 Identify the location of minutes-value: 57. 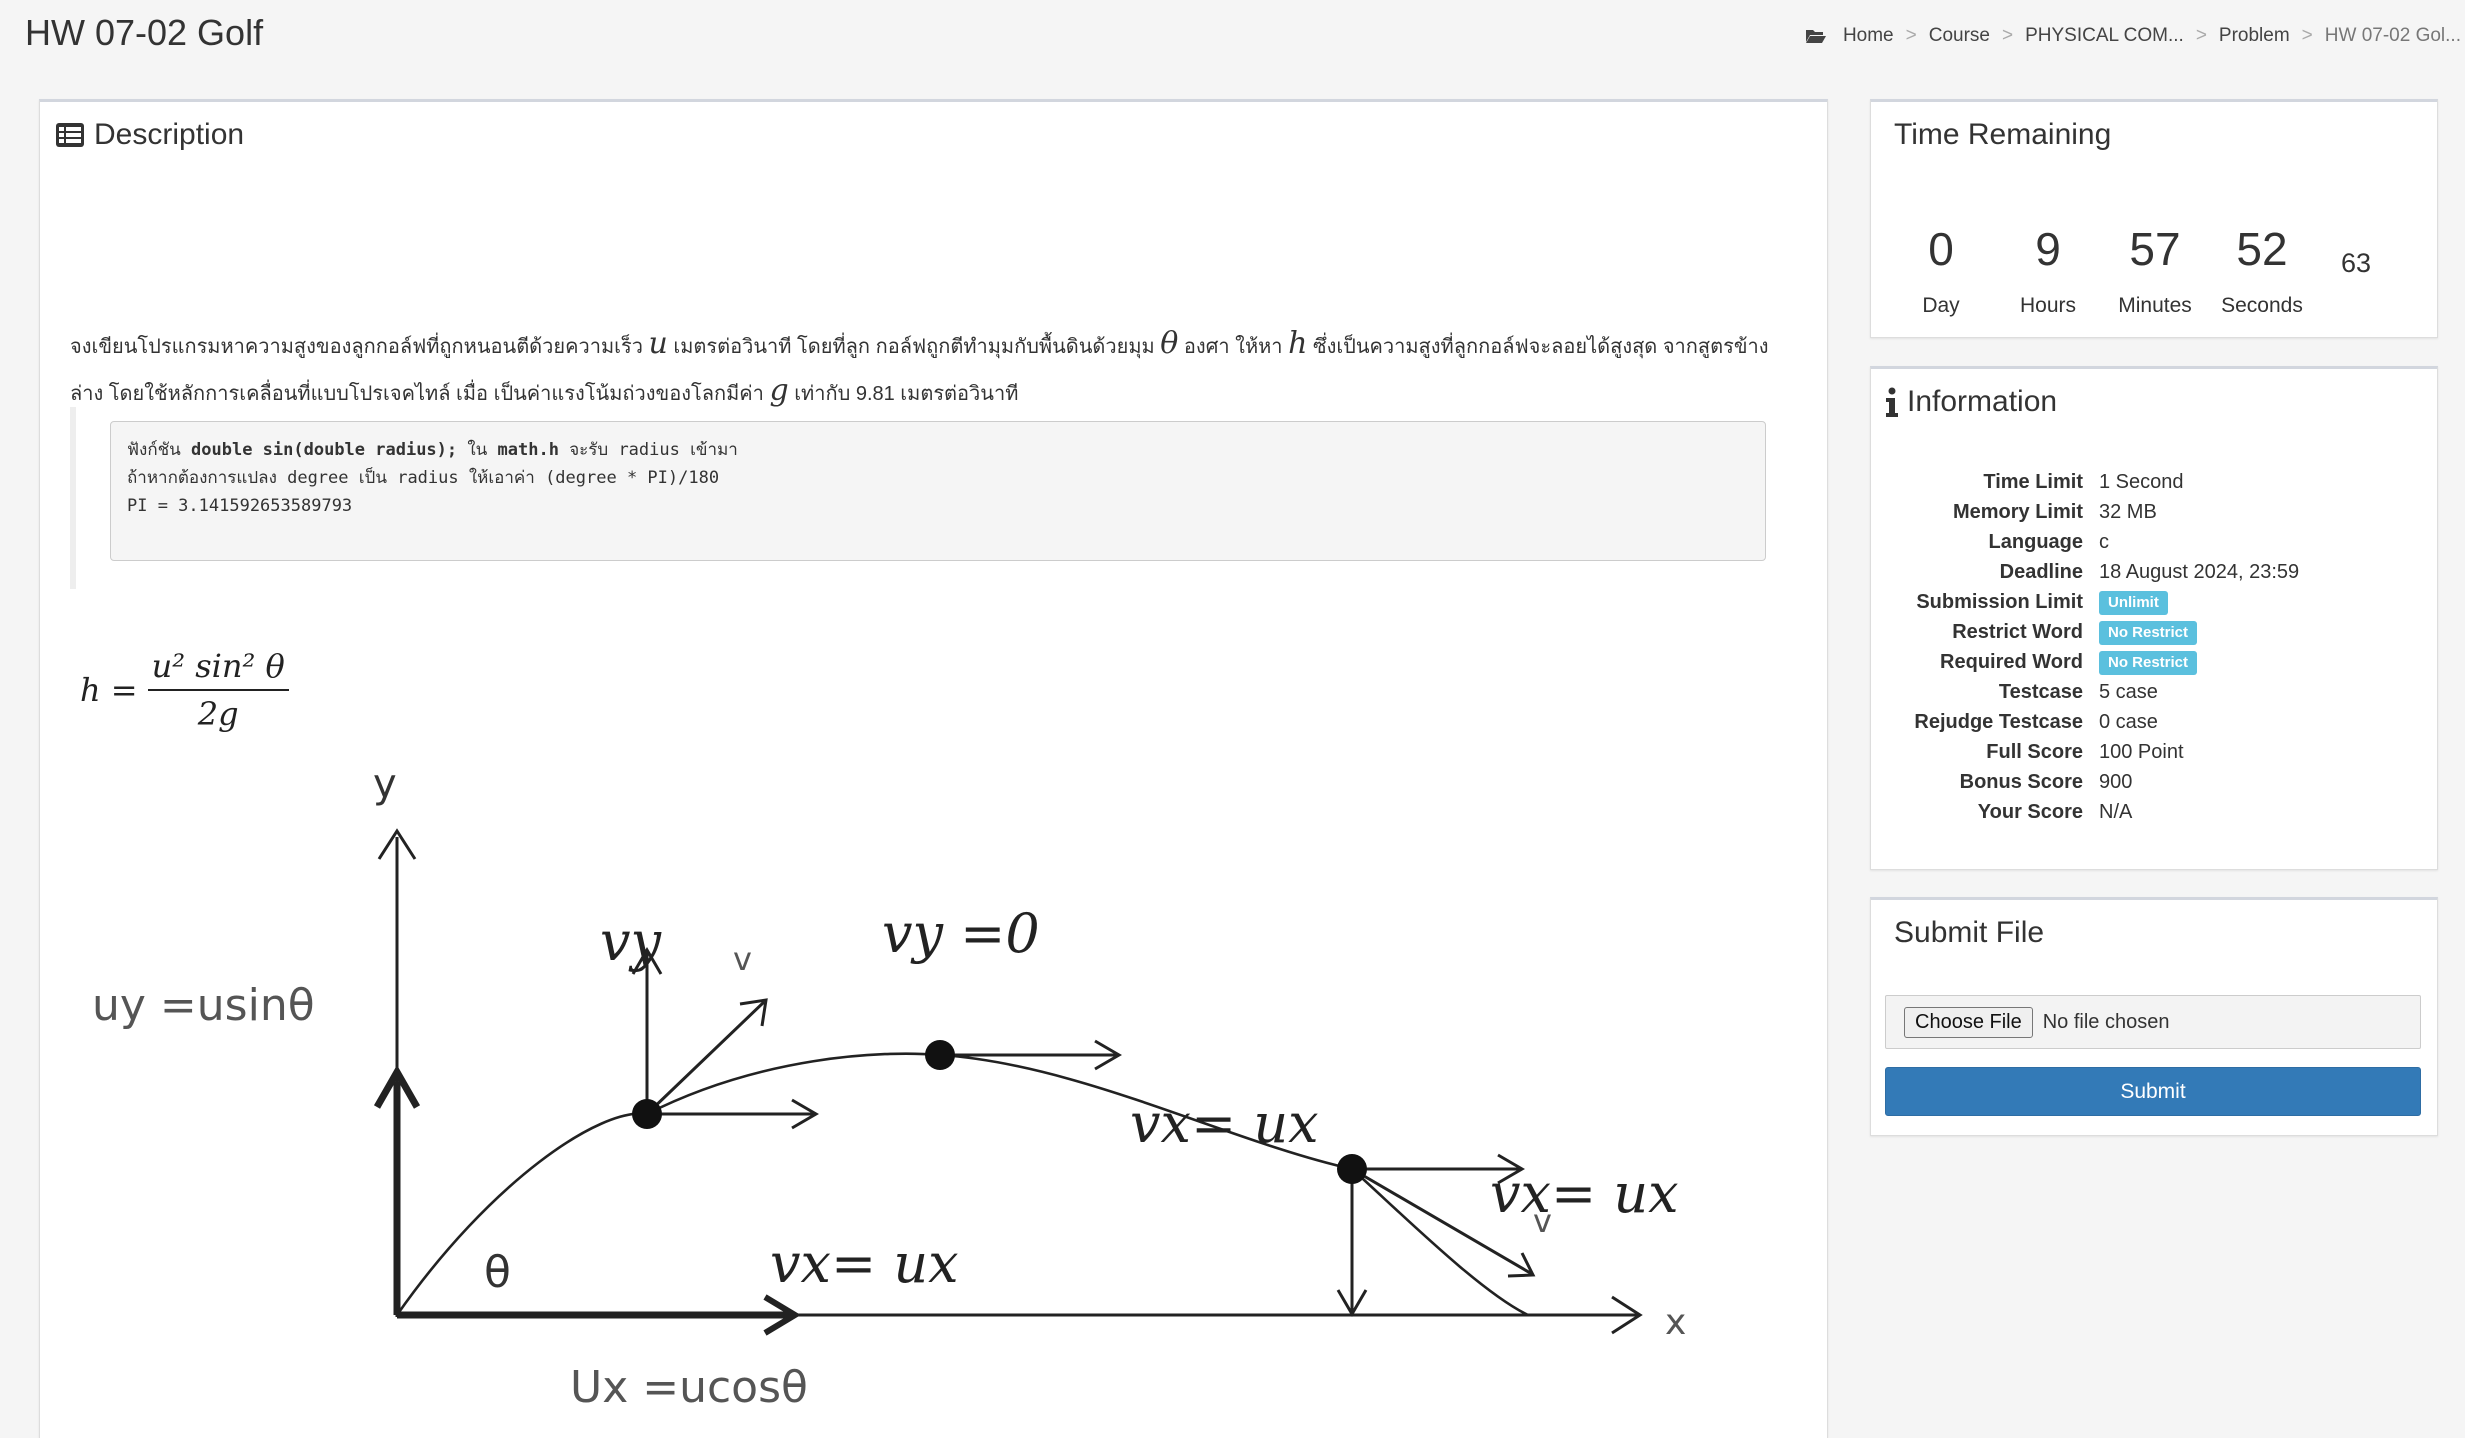
(2155, 249).